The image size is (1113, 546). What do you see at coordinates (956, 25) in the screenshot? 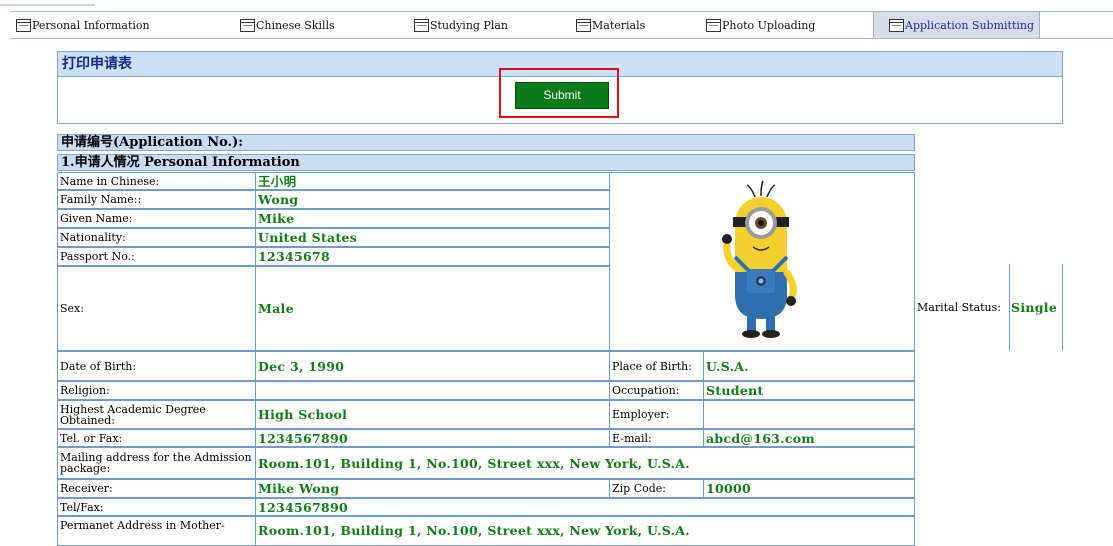
I see `tab-application-submitting: Application Submitting` at bounding box center [956, 25].